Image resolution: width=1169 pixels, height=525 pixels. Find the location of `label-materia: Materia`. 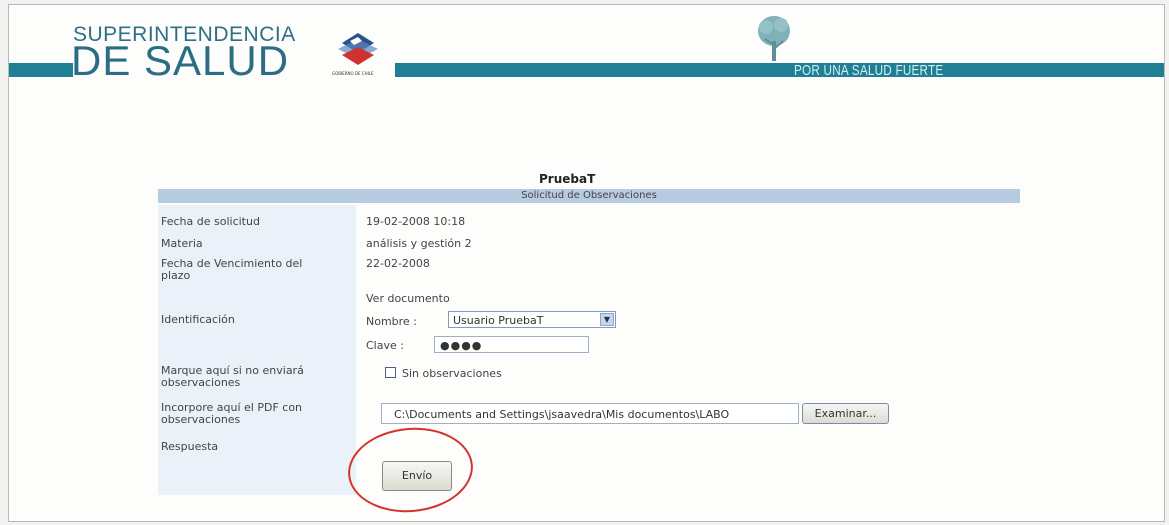

label-materia: Materia is located at coordinates (182, 243).